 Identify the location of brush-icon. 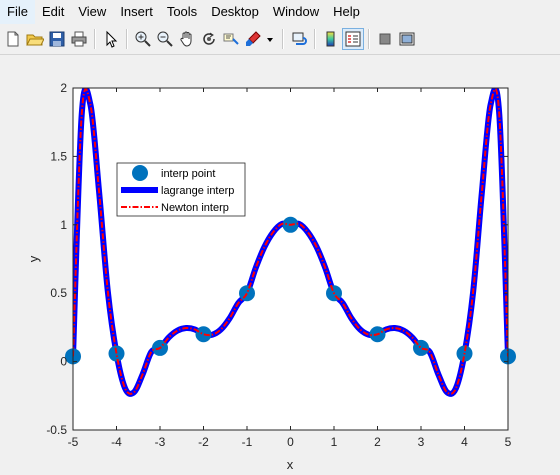
(253, 39).